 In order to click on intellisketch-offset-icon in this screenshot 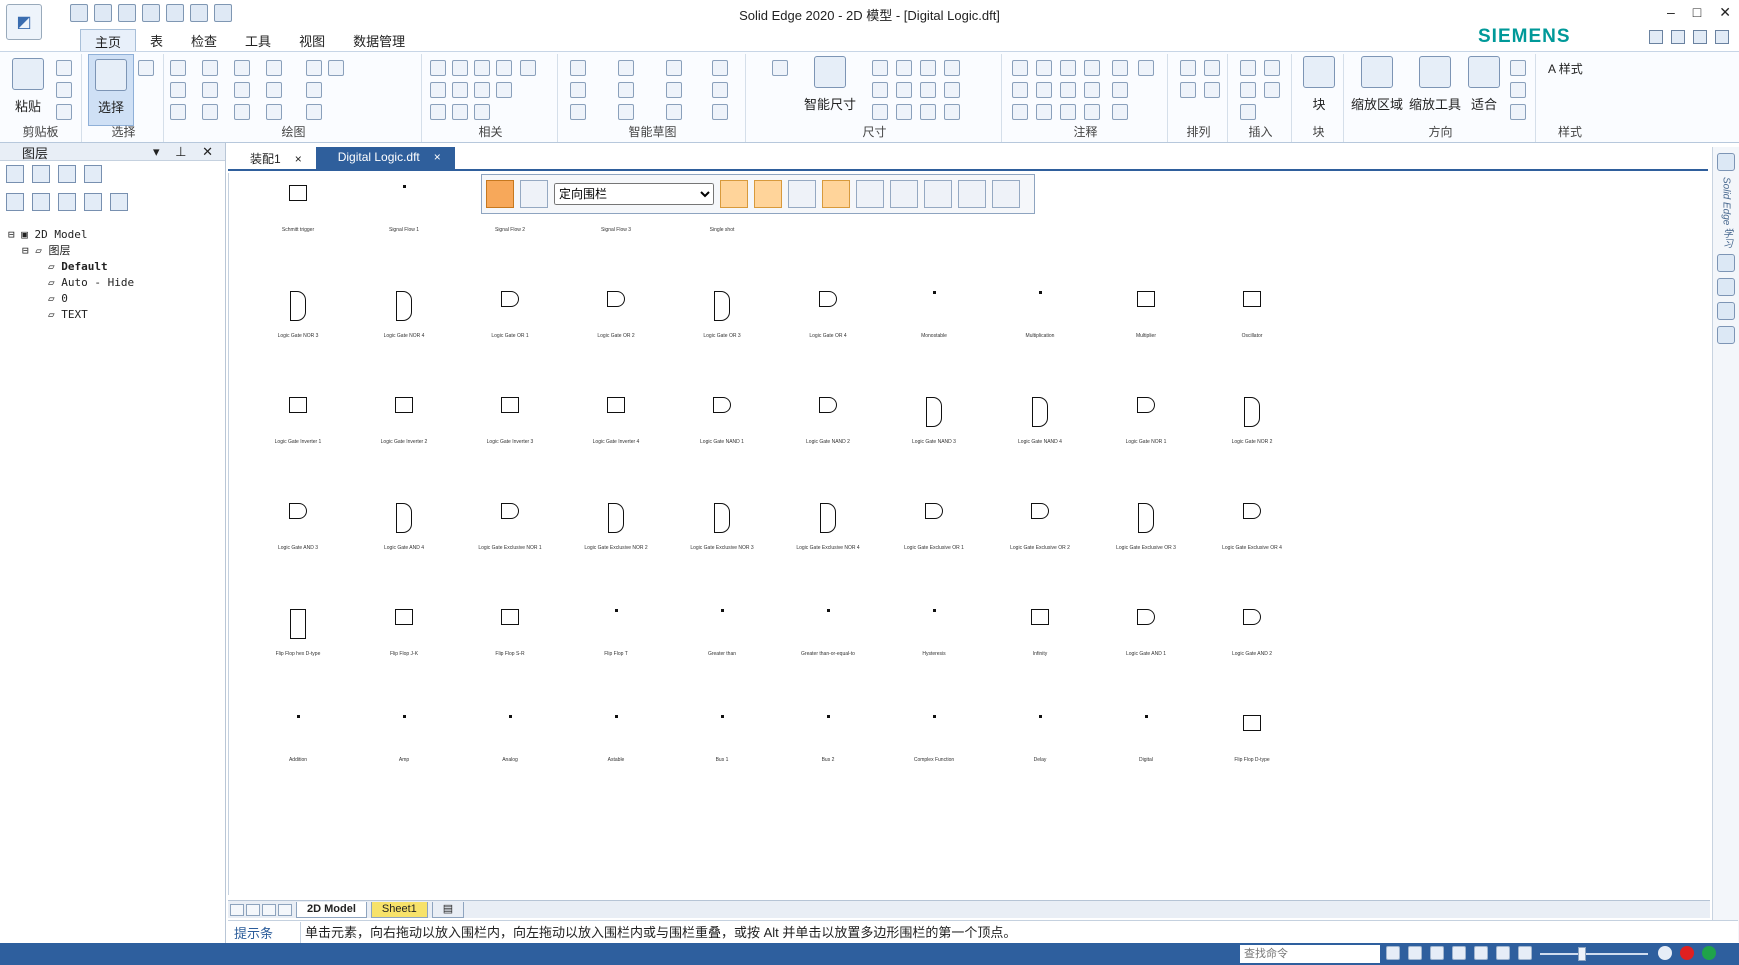, I will do `click(674, 112)`.